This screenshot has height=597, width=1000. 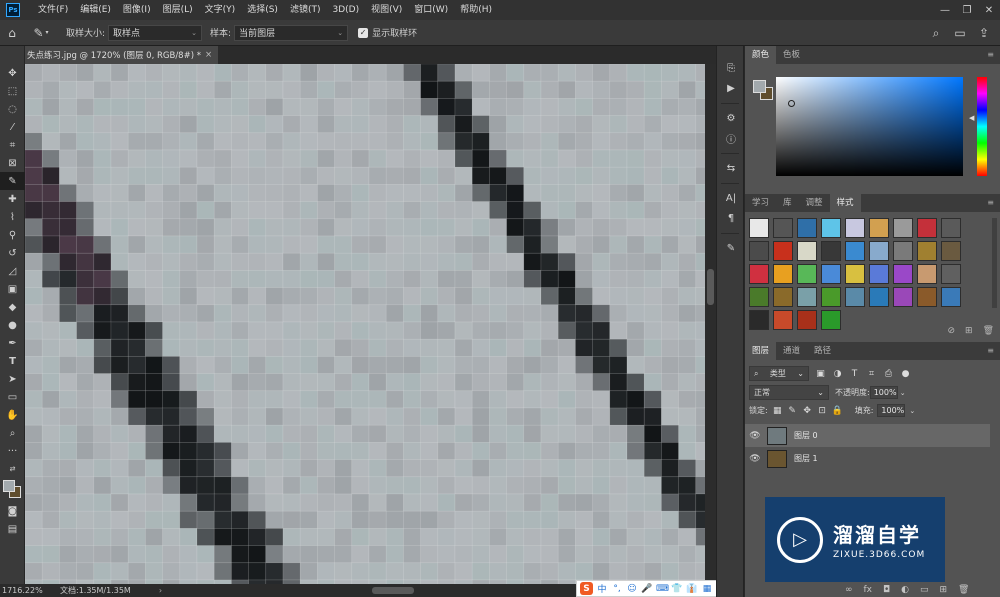 I want to click on add-mask-icon: ◘, so click(x=886, y=590).